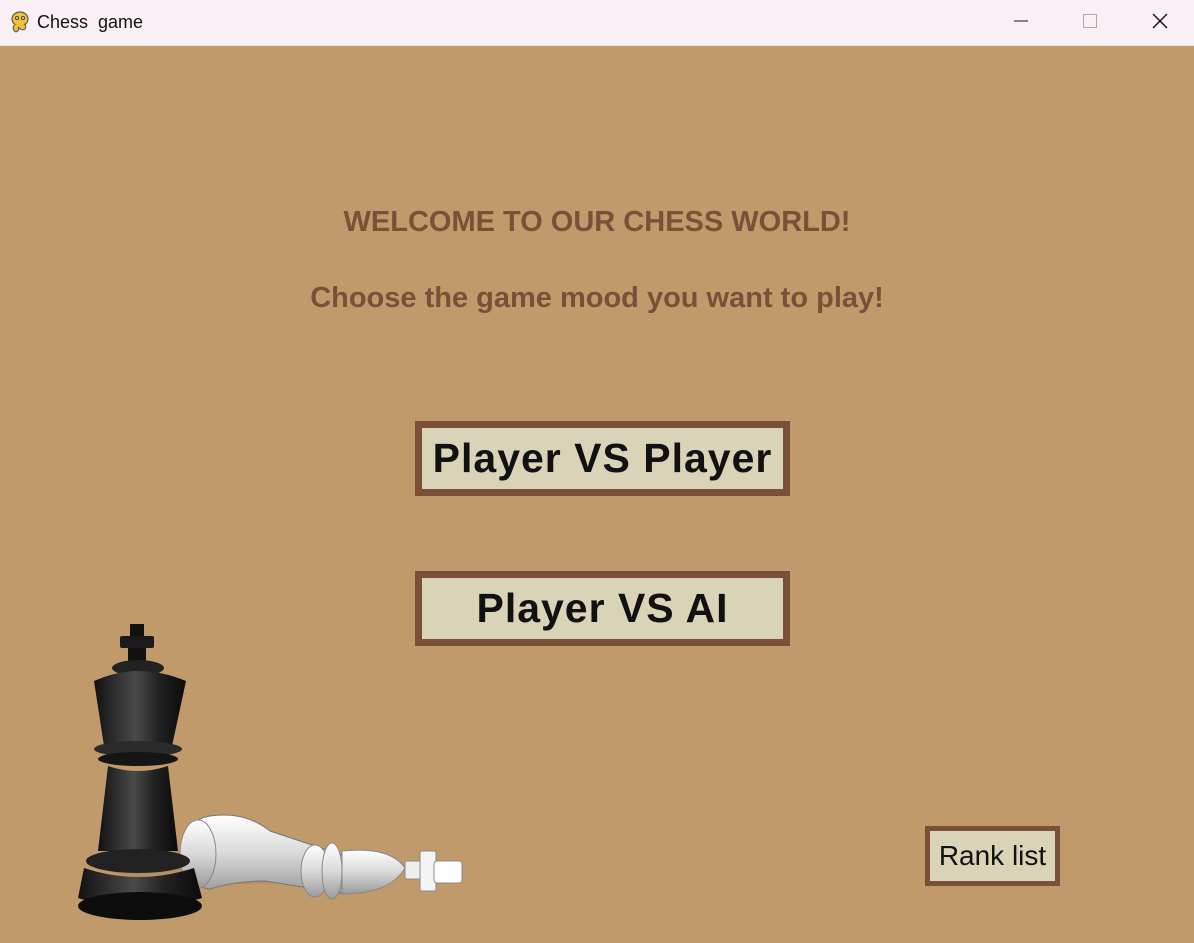 The image size is (1194, 943). I want to click on maximize-icon, so click(1090, 23).